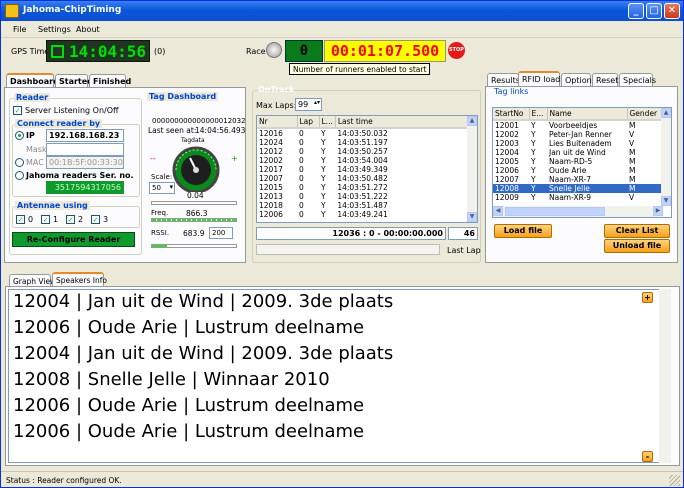  Describe the element at coordinates (19, 29) in the screenshot. I see `menu-file: File` at that location.